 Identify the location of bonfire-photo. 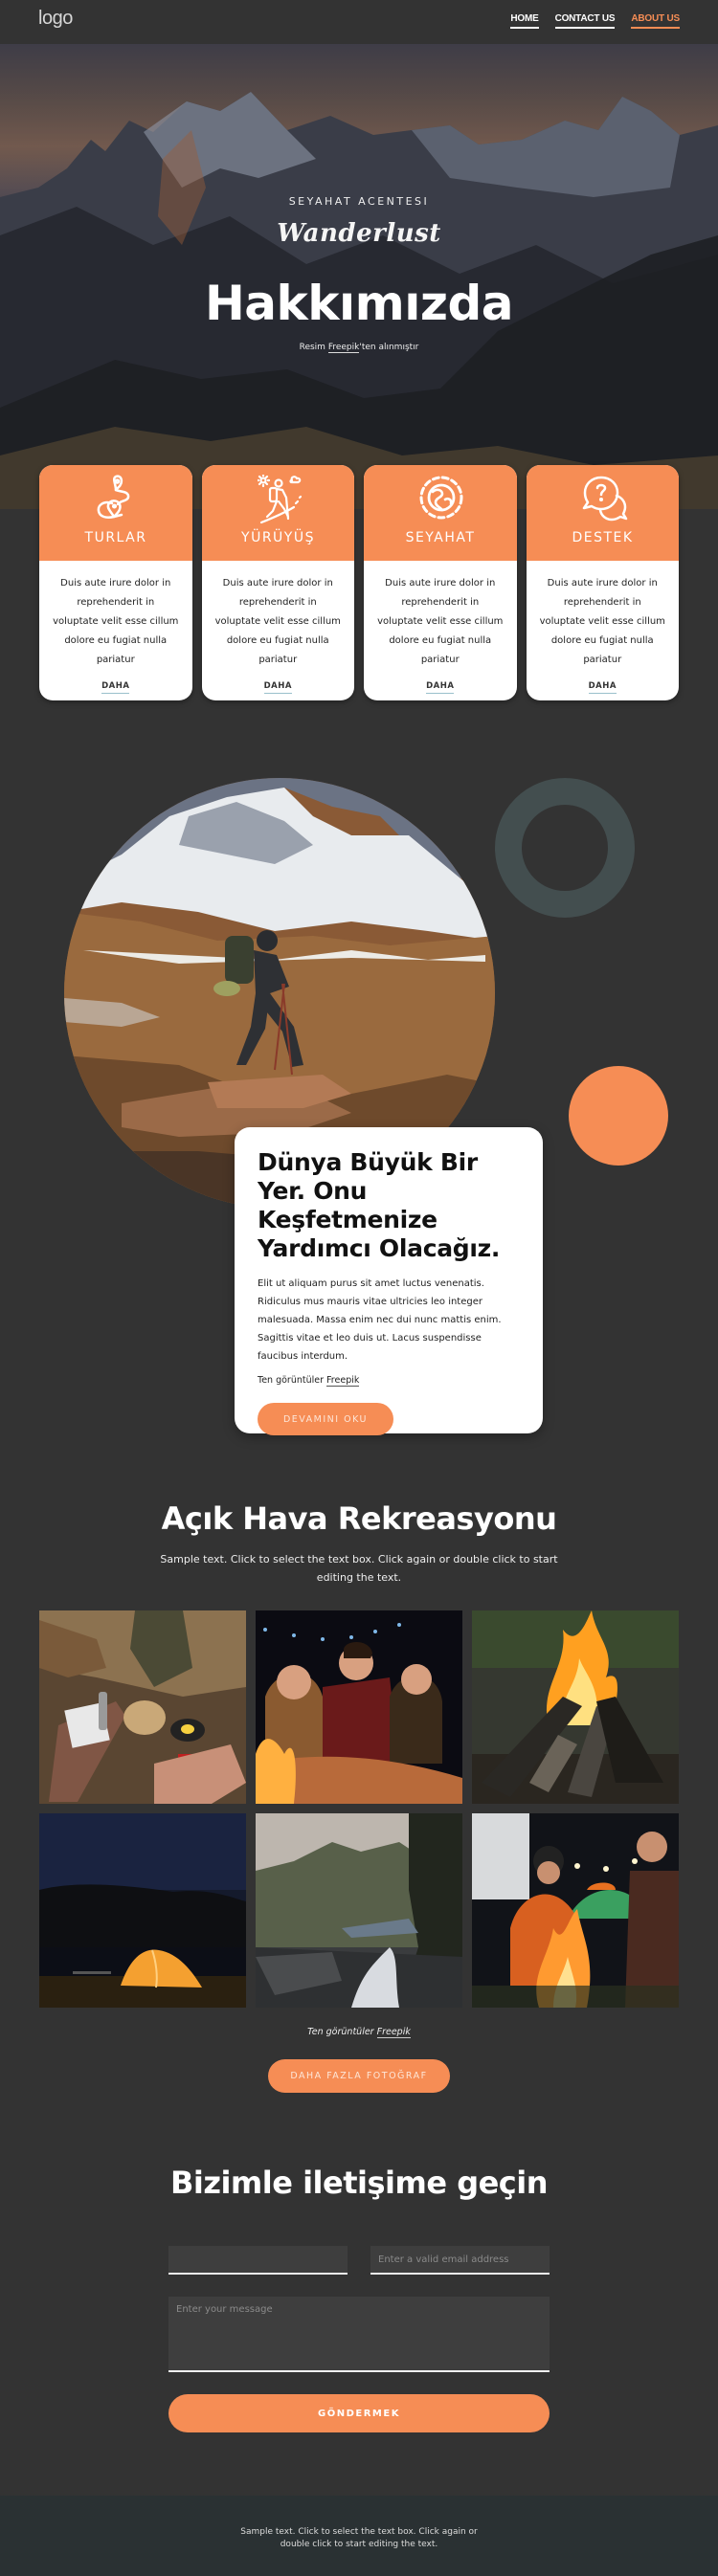
(575, 1707).